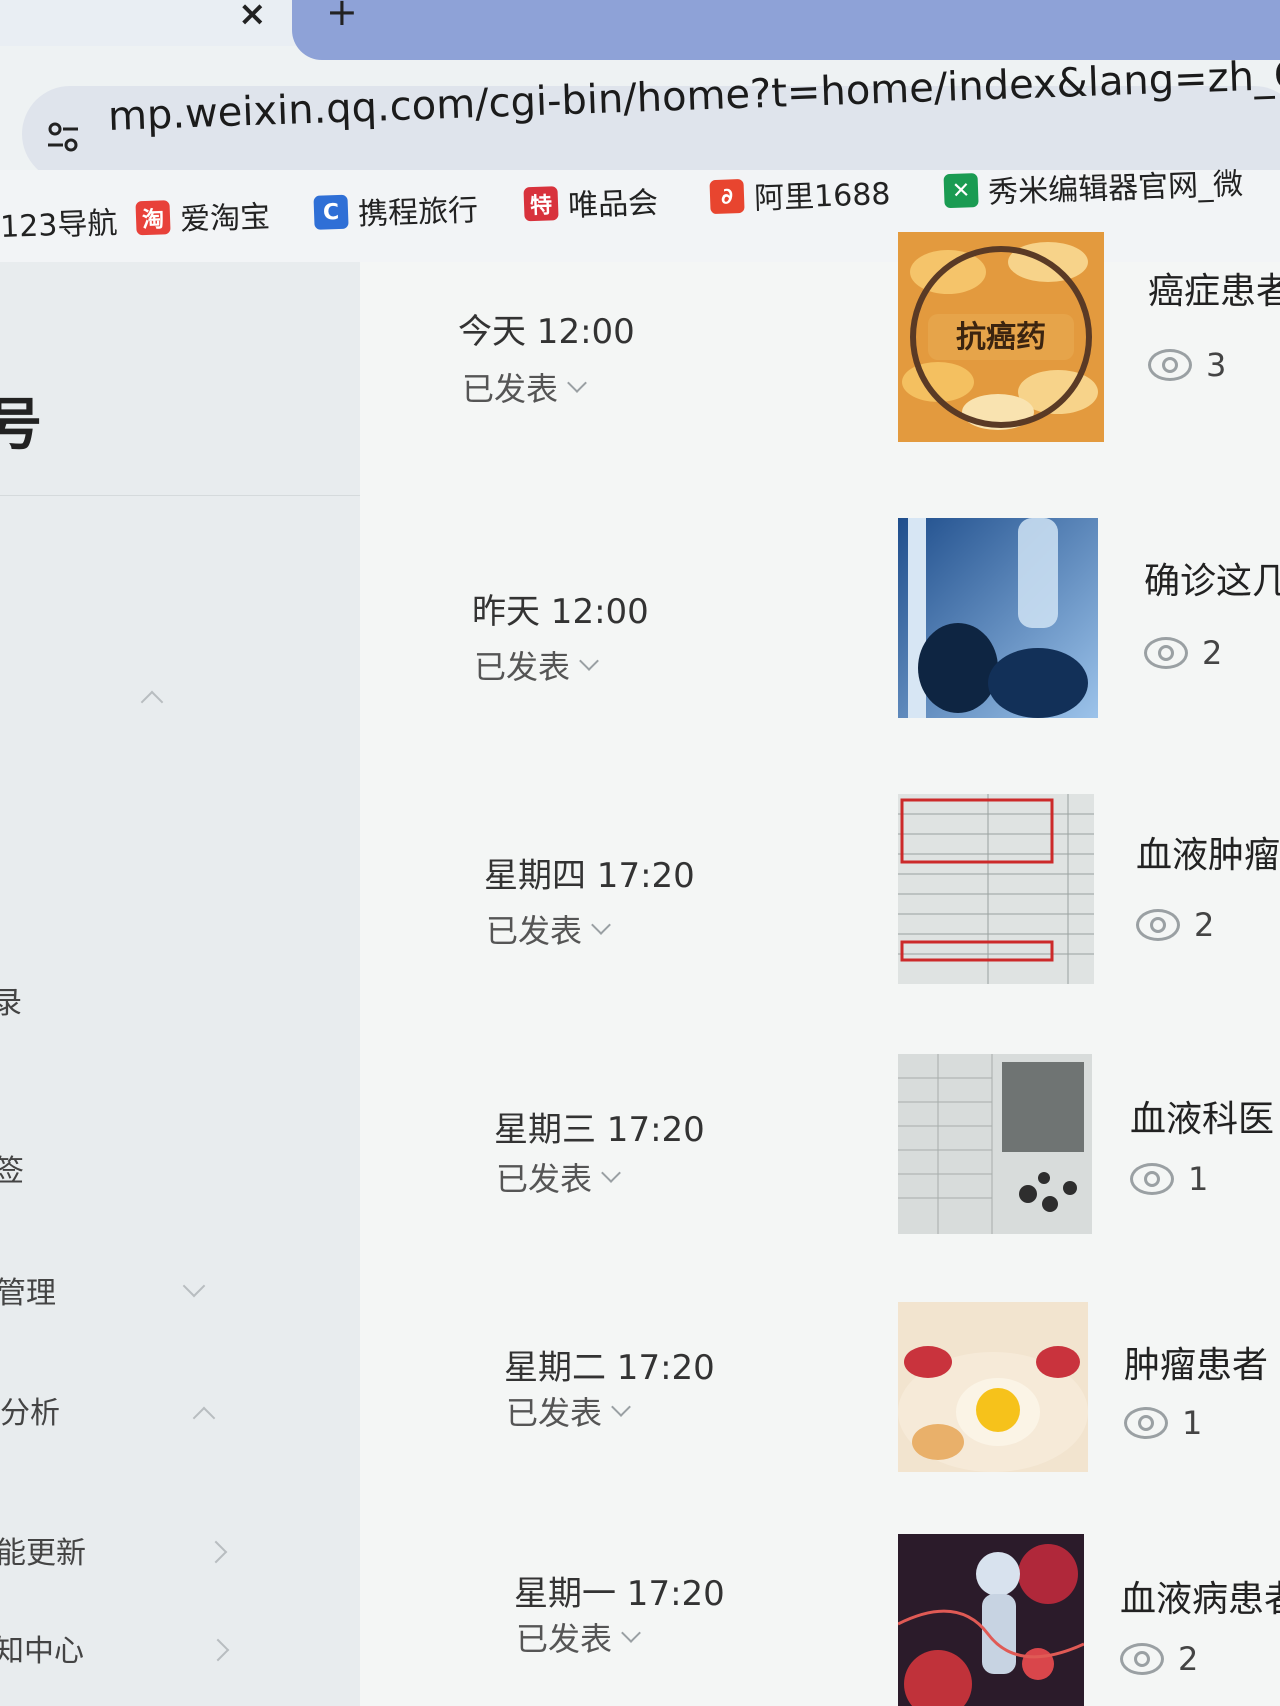 The image size is (1280, 1706). I want to click on new-tab-icon: +, so click(342, 17).